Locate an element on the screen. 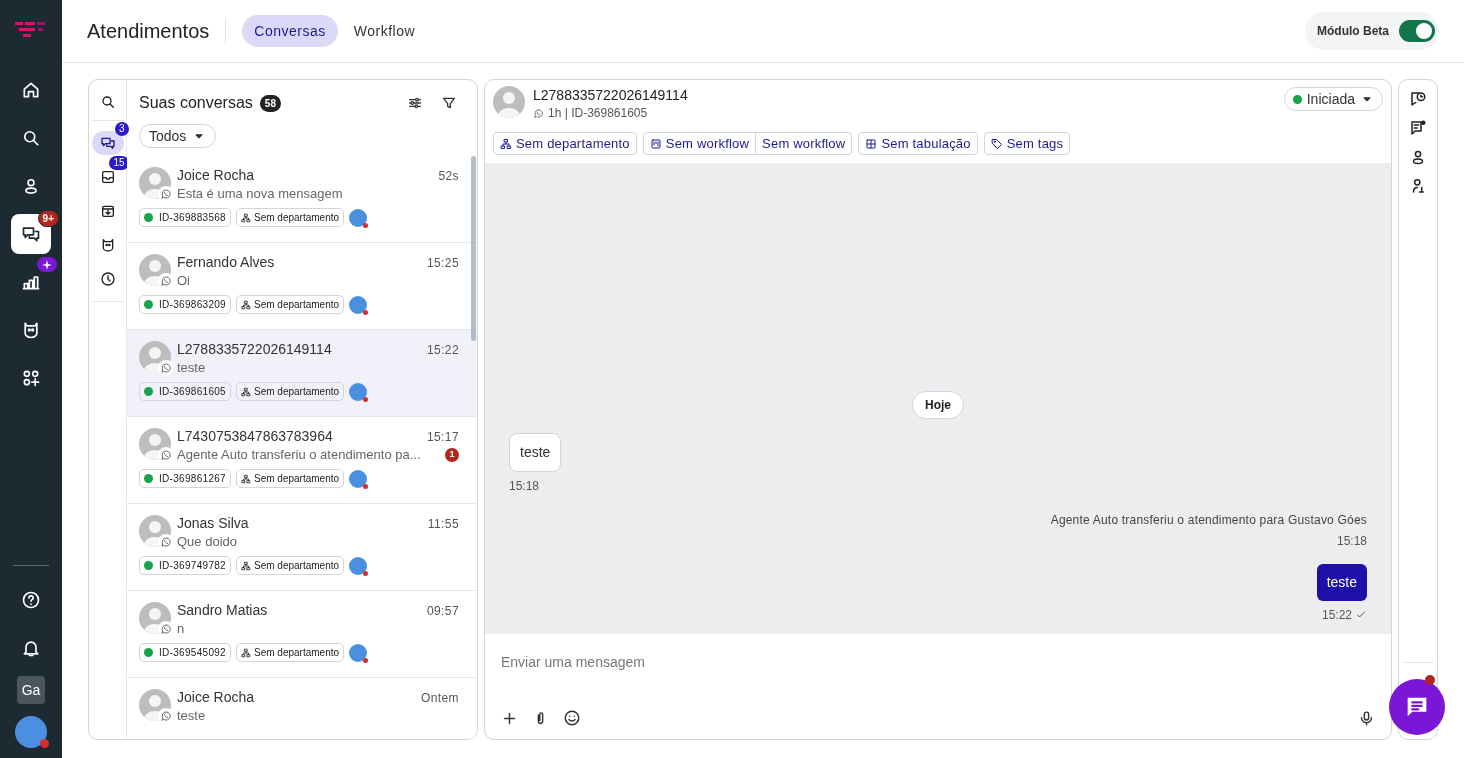 The width and height of the screenshot is (1464, 758). board-icon is located at coordinates (655, 143).